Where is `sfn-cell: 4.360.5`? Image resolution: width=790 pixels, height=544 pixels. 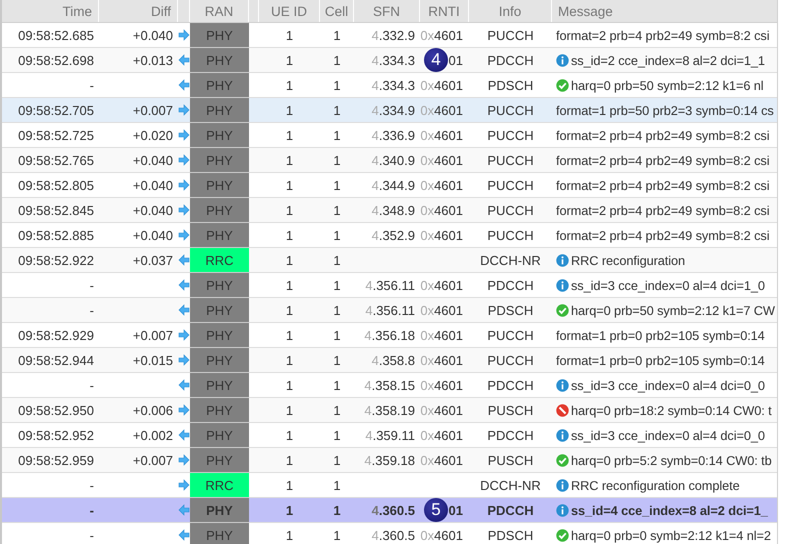 sfn-cell: 4.360.5 is located at coordinates (393, 535).